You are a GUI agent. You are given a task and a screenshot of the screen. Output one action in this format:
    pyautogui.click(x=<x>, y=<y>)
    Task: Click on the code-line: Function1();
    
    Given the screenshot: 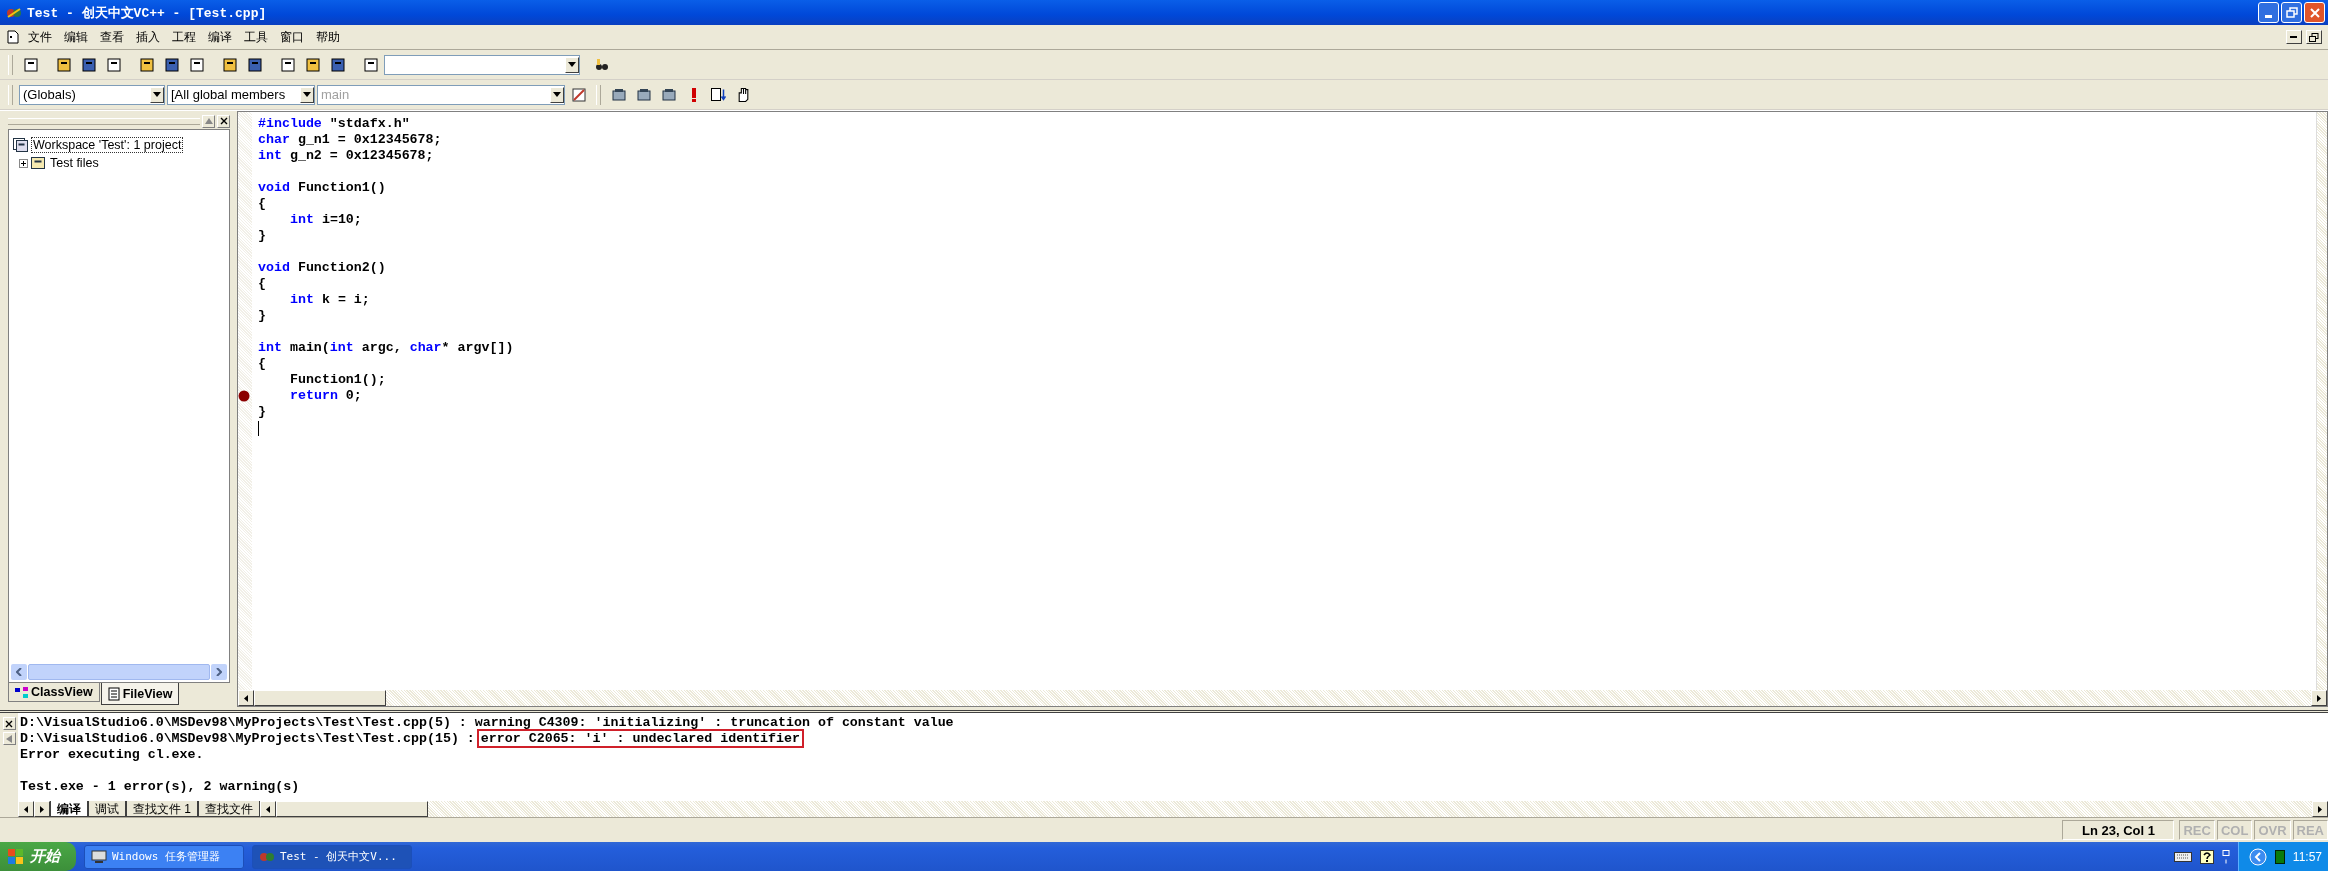 What is the action you would take?
    pyautogui.click(x=337, y=380)
    